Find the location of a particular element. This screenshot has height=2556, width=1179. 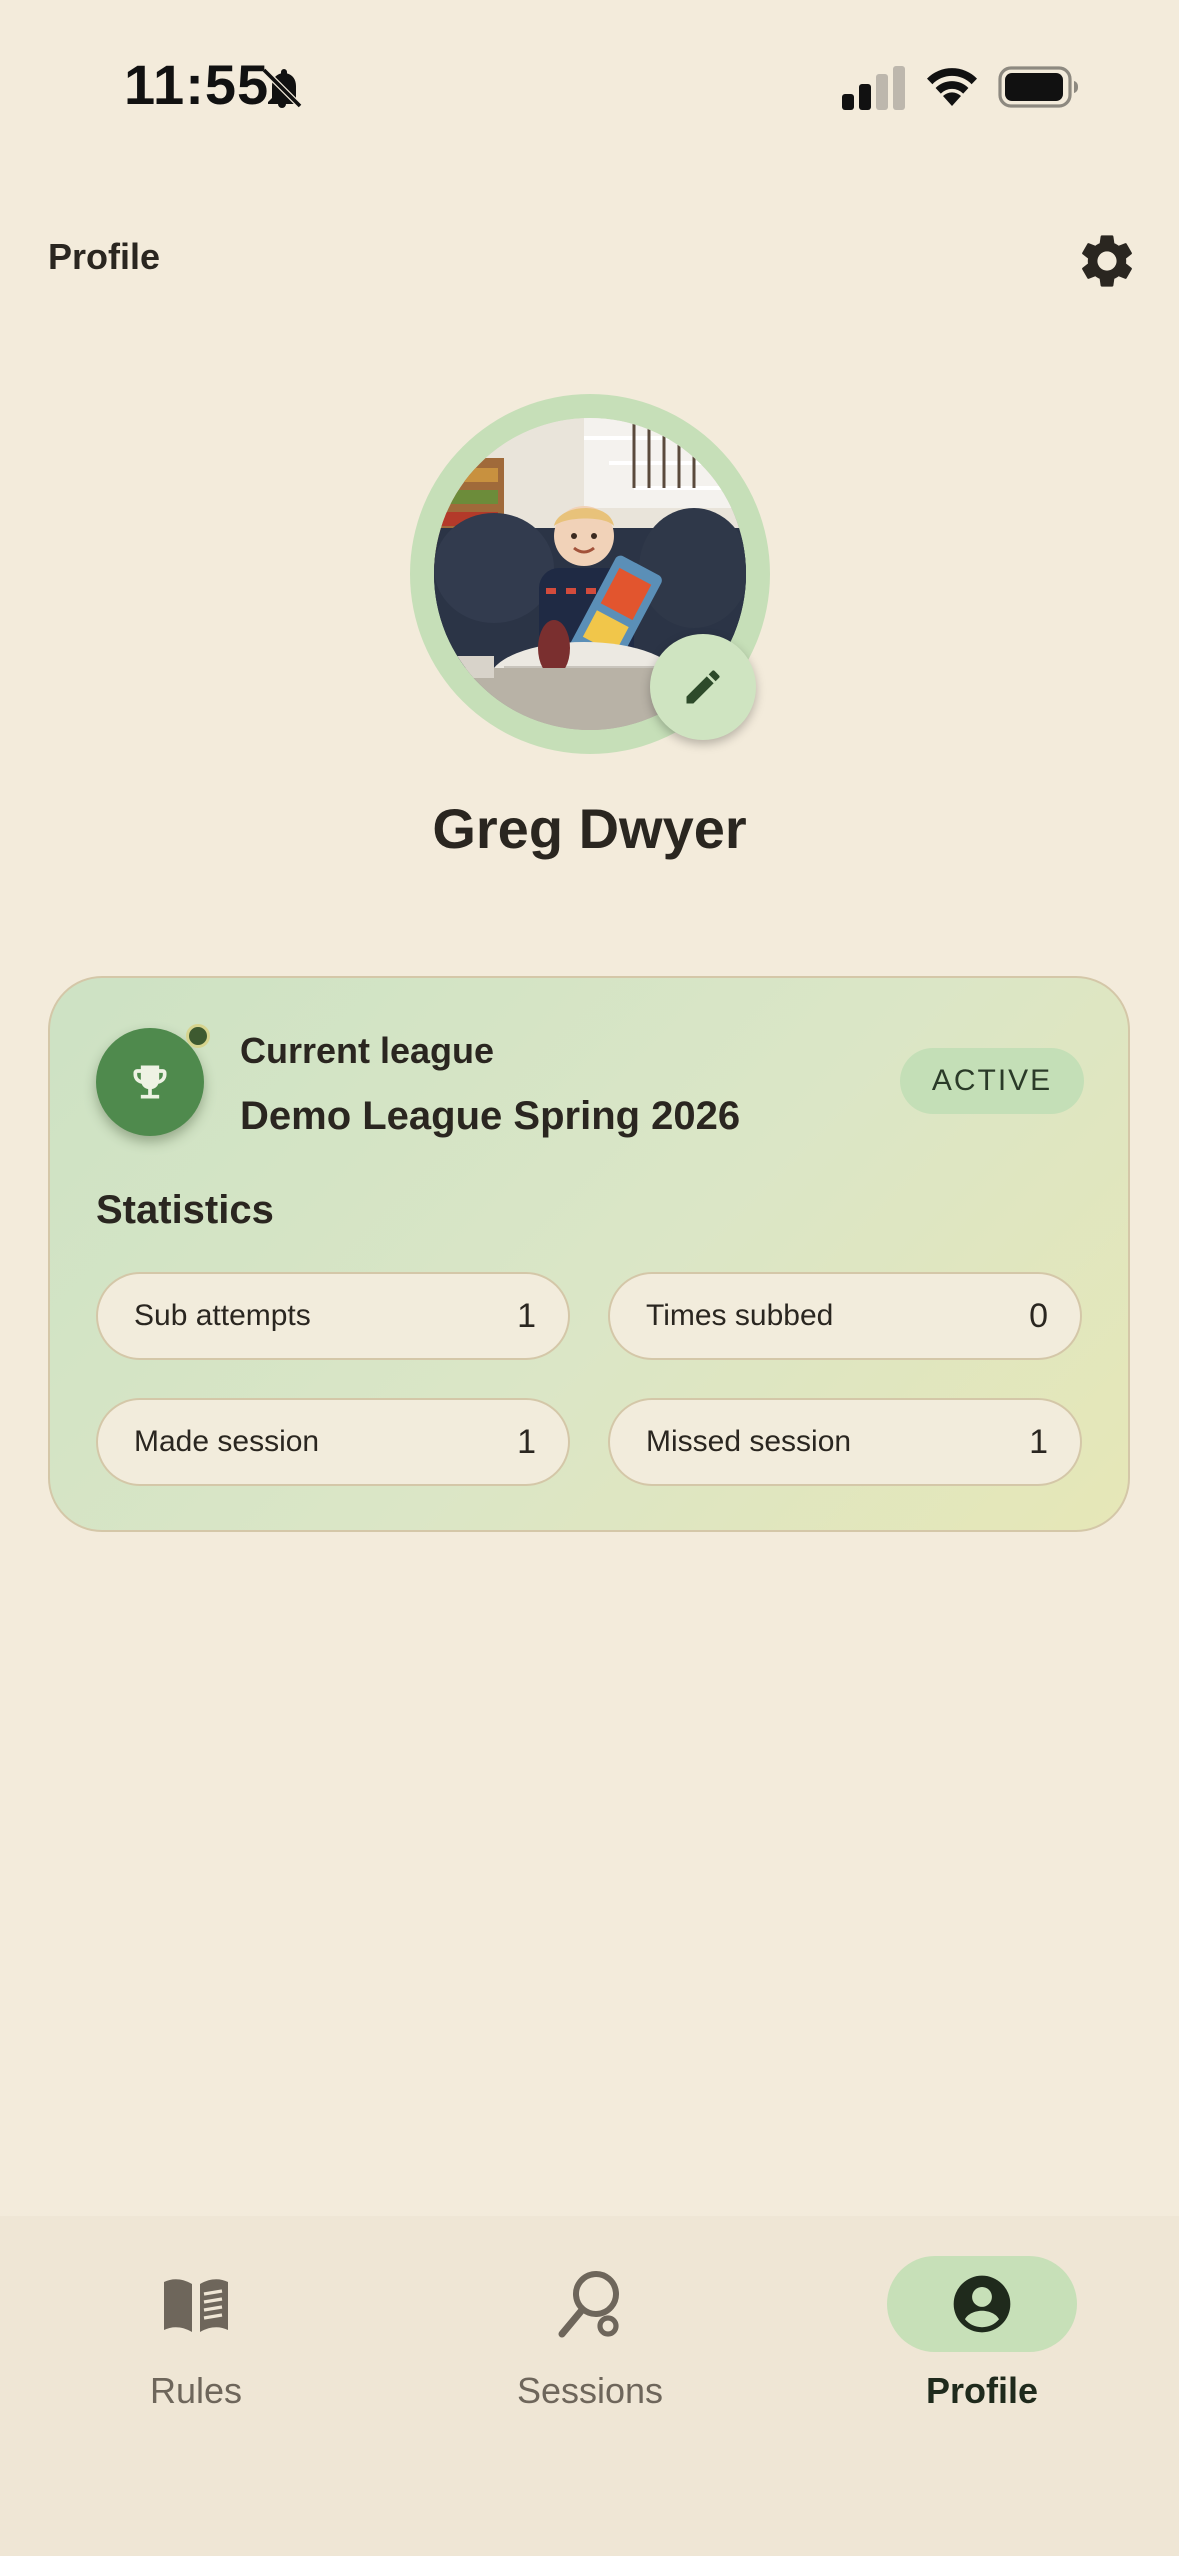

stat-label: Made session is located at coordinates (227, 1441).